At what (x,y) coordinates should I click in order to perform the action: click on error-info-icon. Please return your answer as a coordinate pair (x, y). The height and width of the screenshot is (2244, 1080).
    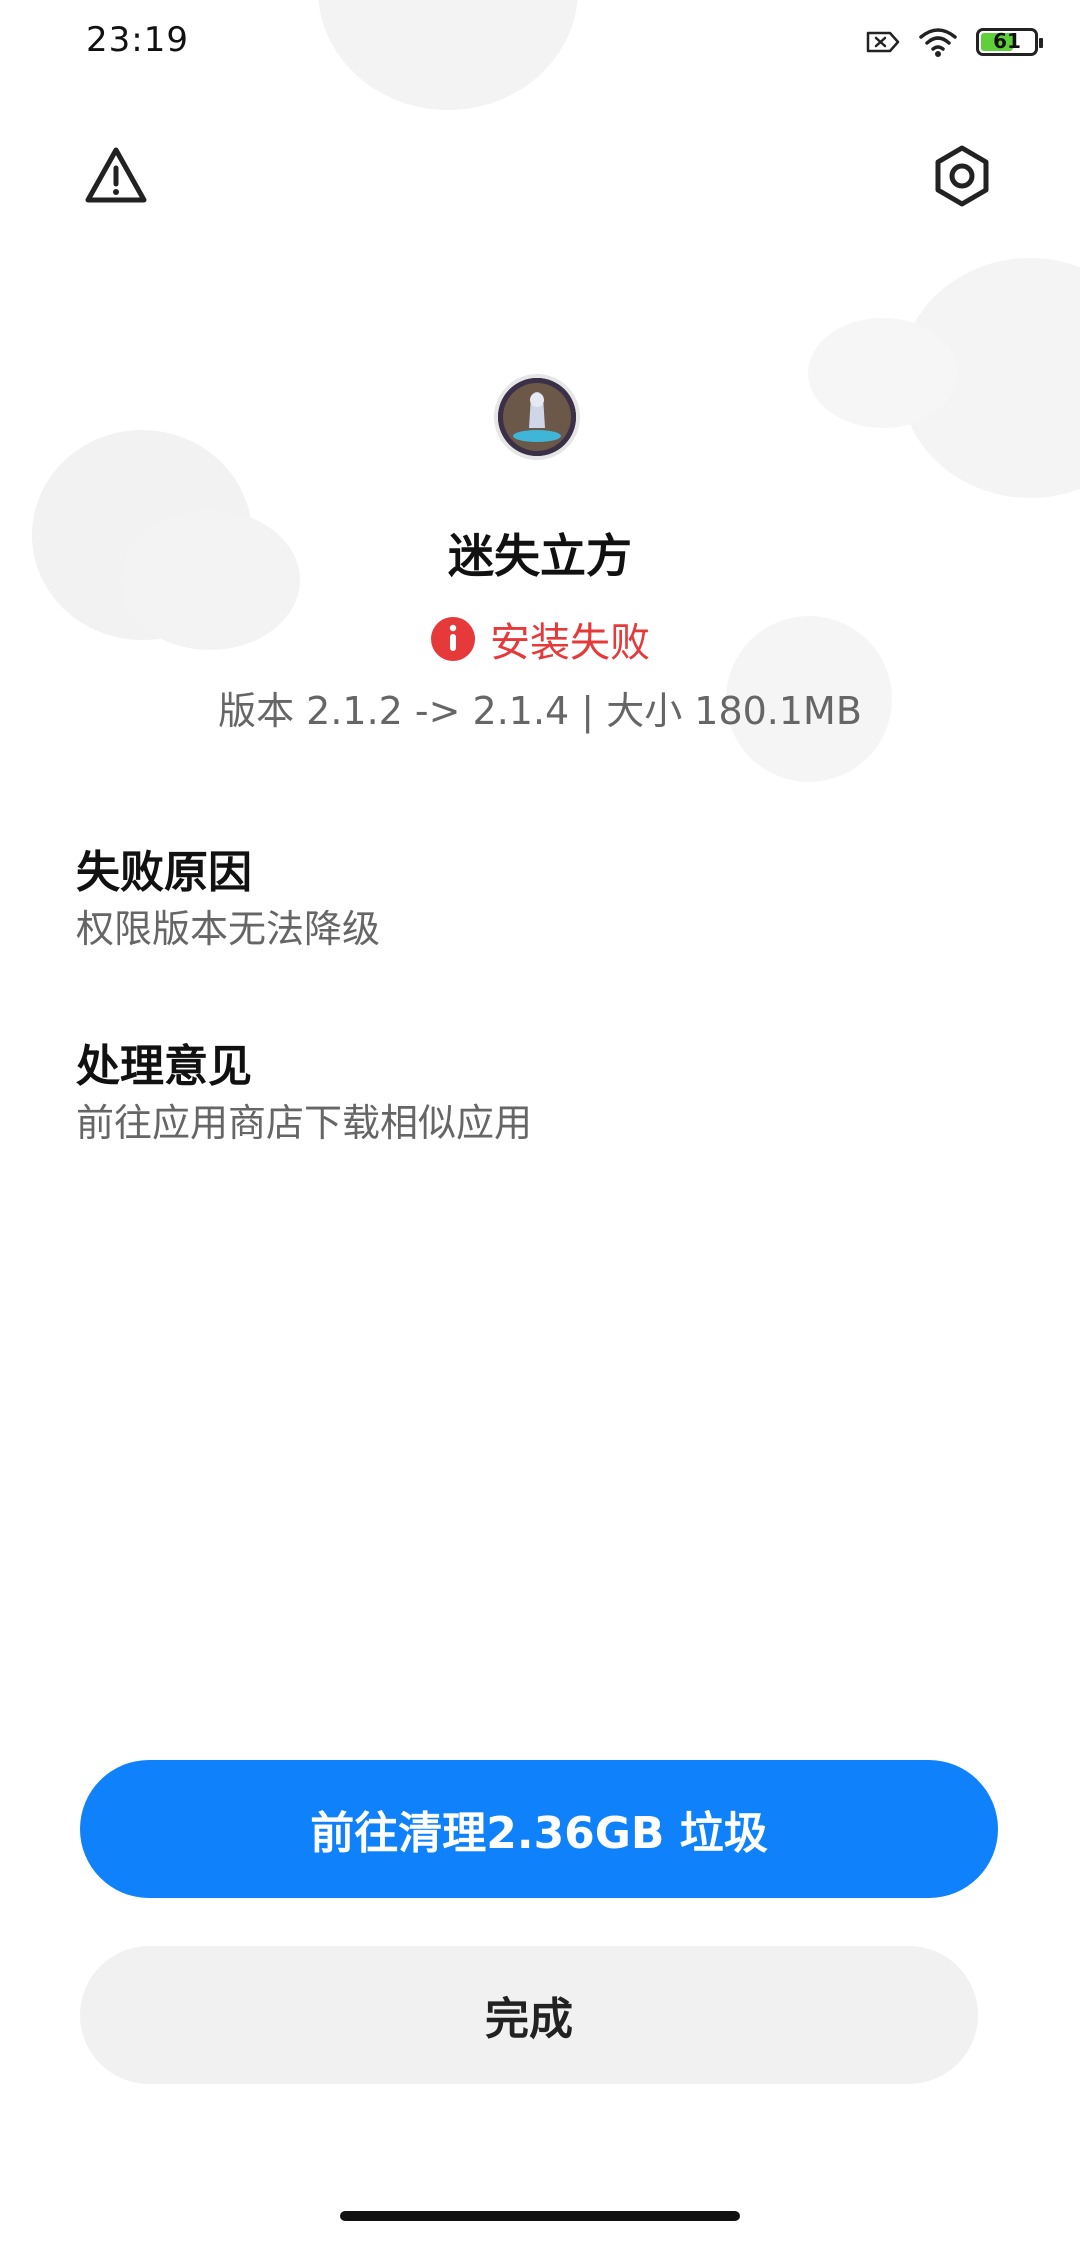
    Looking at the image, I should click on (453, 639).